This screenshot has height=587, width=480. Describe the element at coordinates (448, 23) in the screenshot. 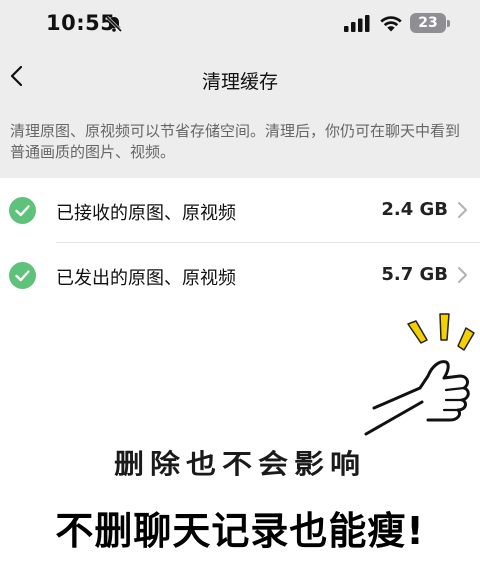

I see `battery-nub` at that location.